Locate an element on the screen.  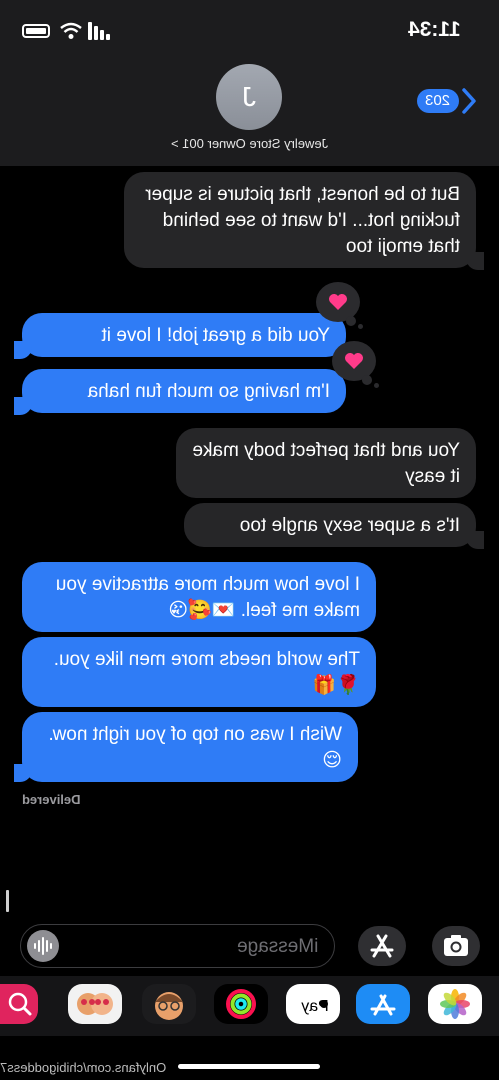
message-bubble-sent: The world needs more men like you. 🌹🎁 is located at coordinates (199, 672).